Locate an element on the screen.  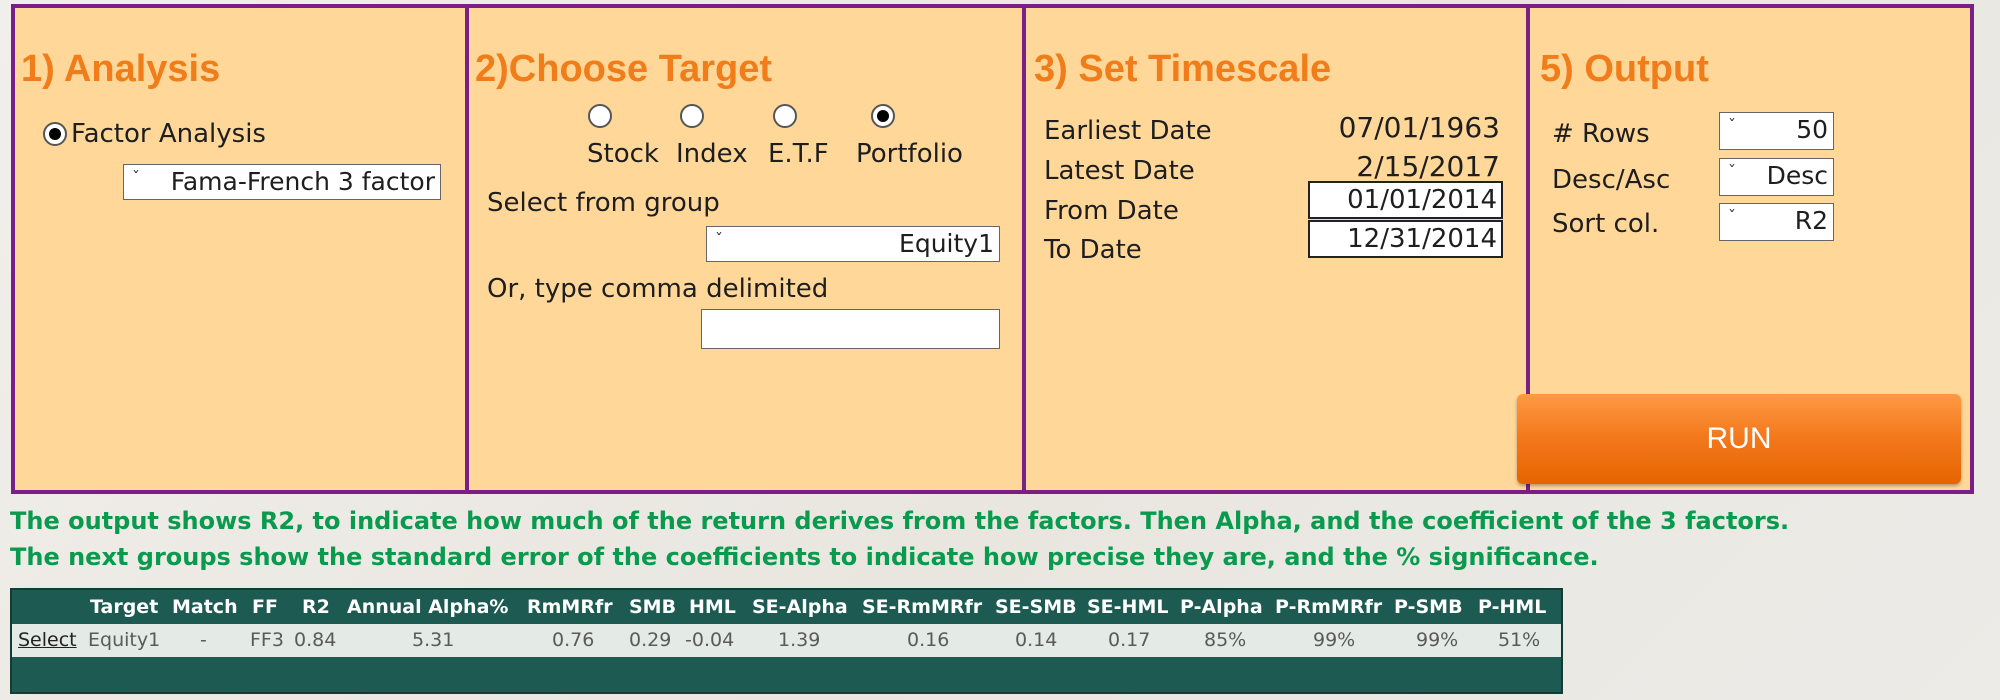
header-hml: HML is located at coordinates (712, 607).